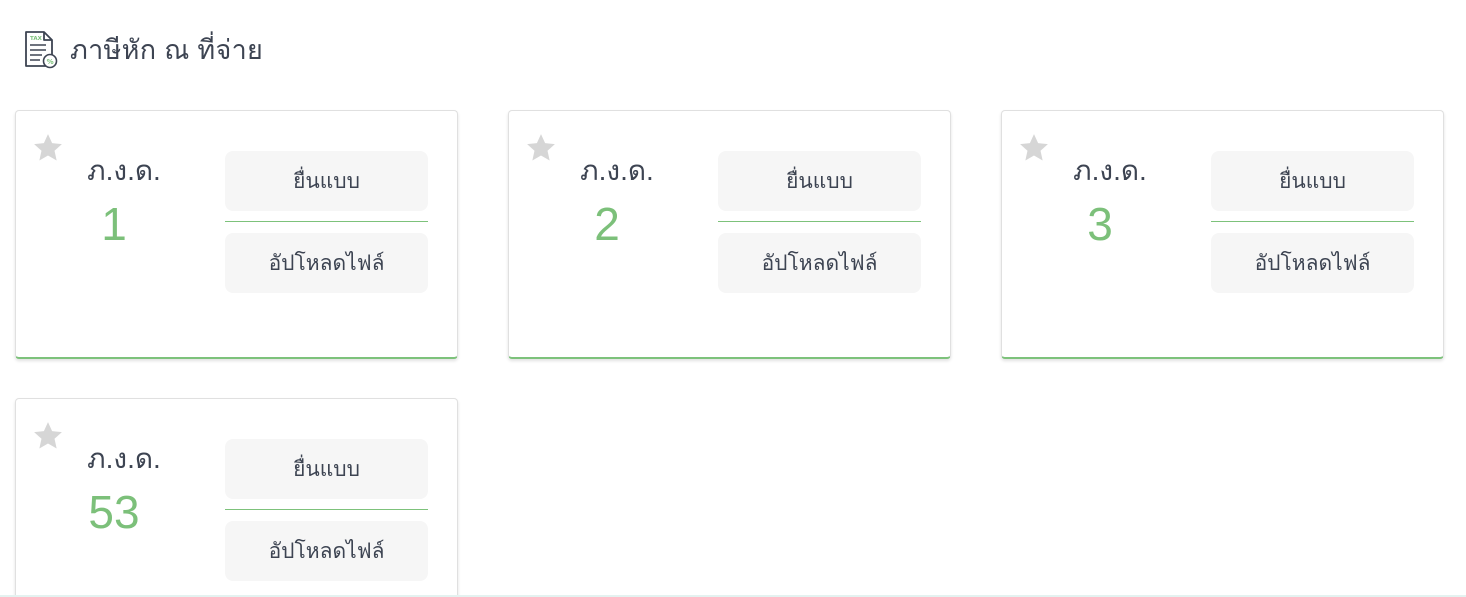 The width and height of the screenshot is (1466, 597). Describe the element at coordinates (607, 224) in the screenshot. I see `form-number: 2` at that location.